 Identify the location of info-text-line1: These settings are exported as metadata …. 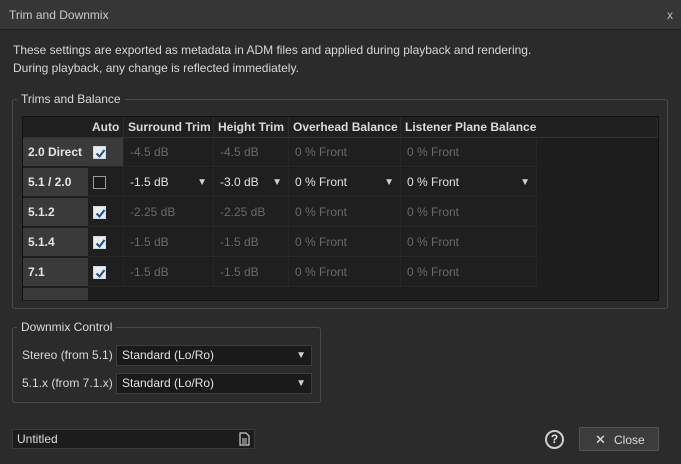
(272, 50).